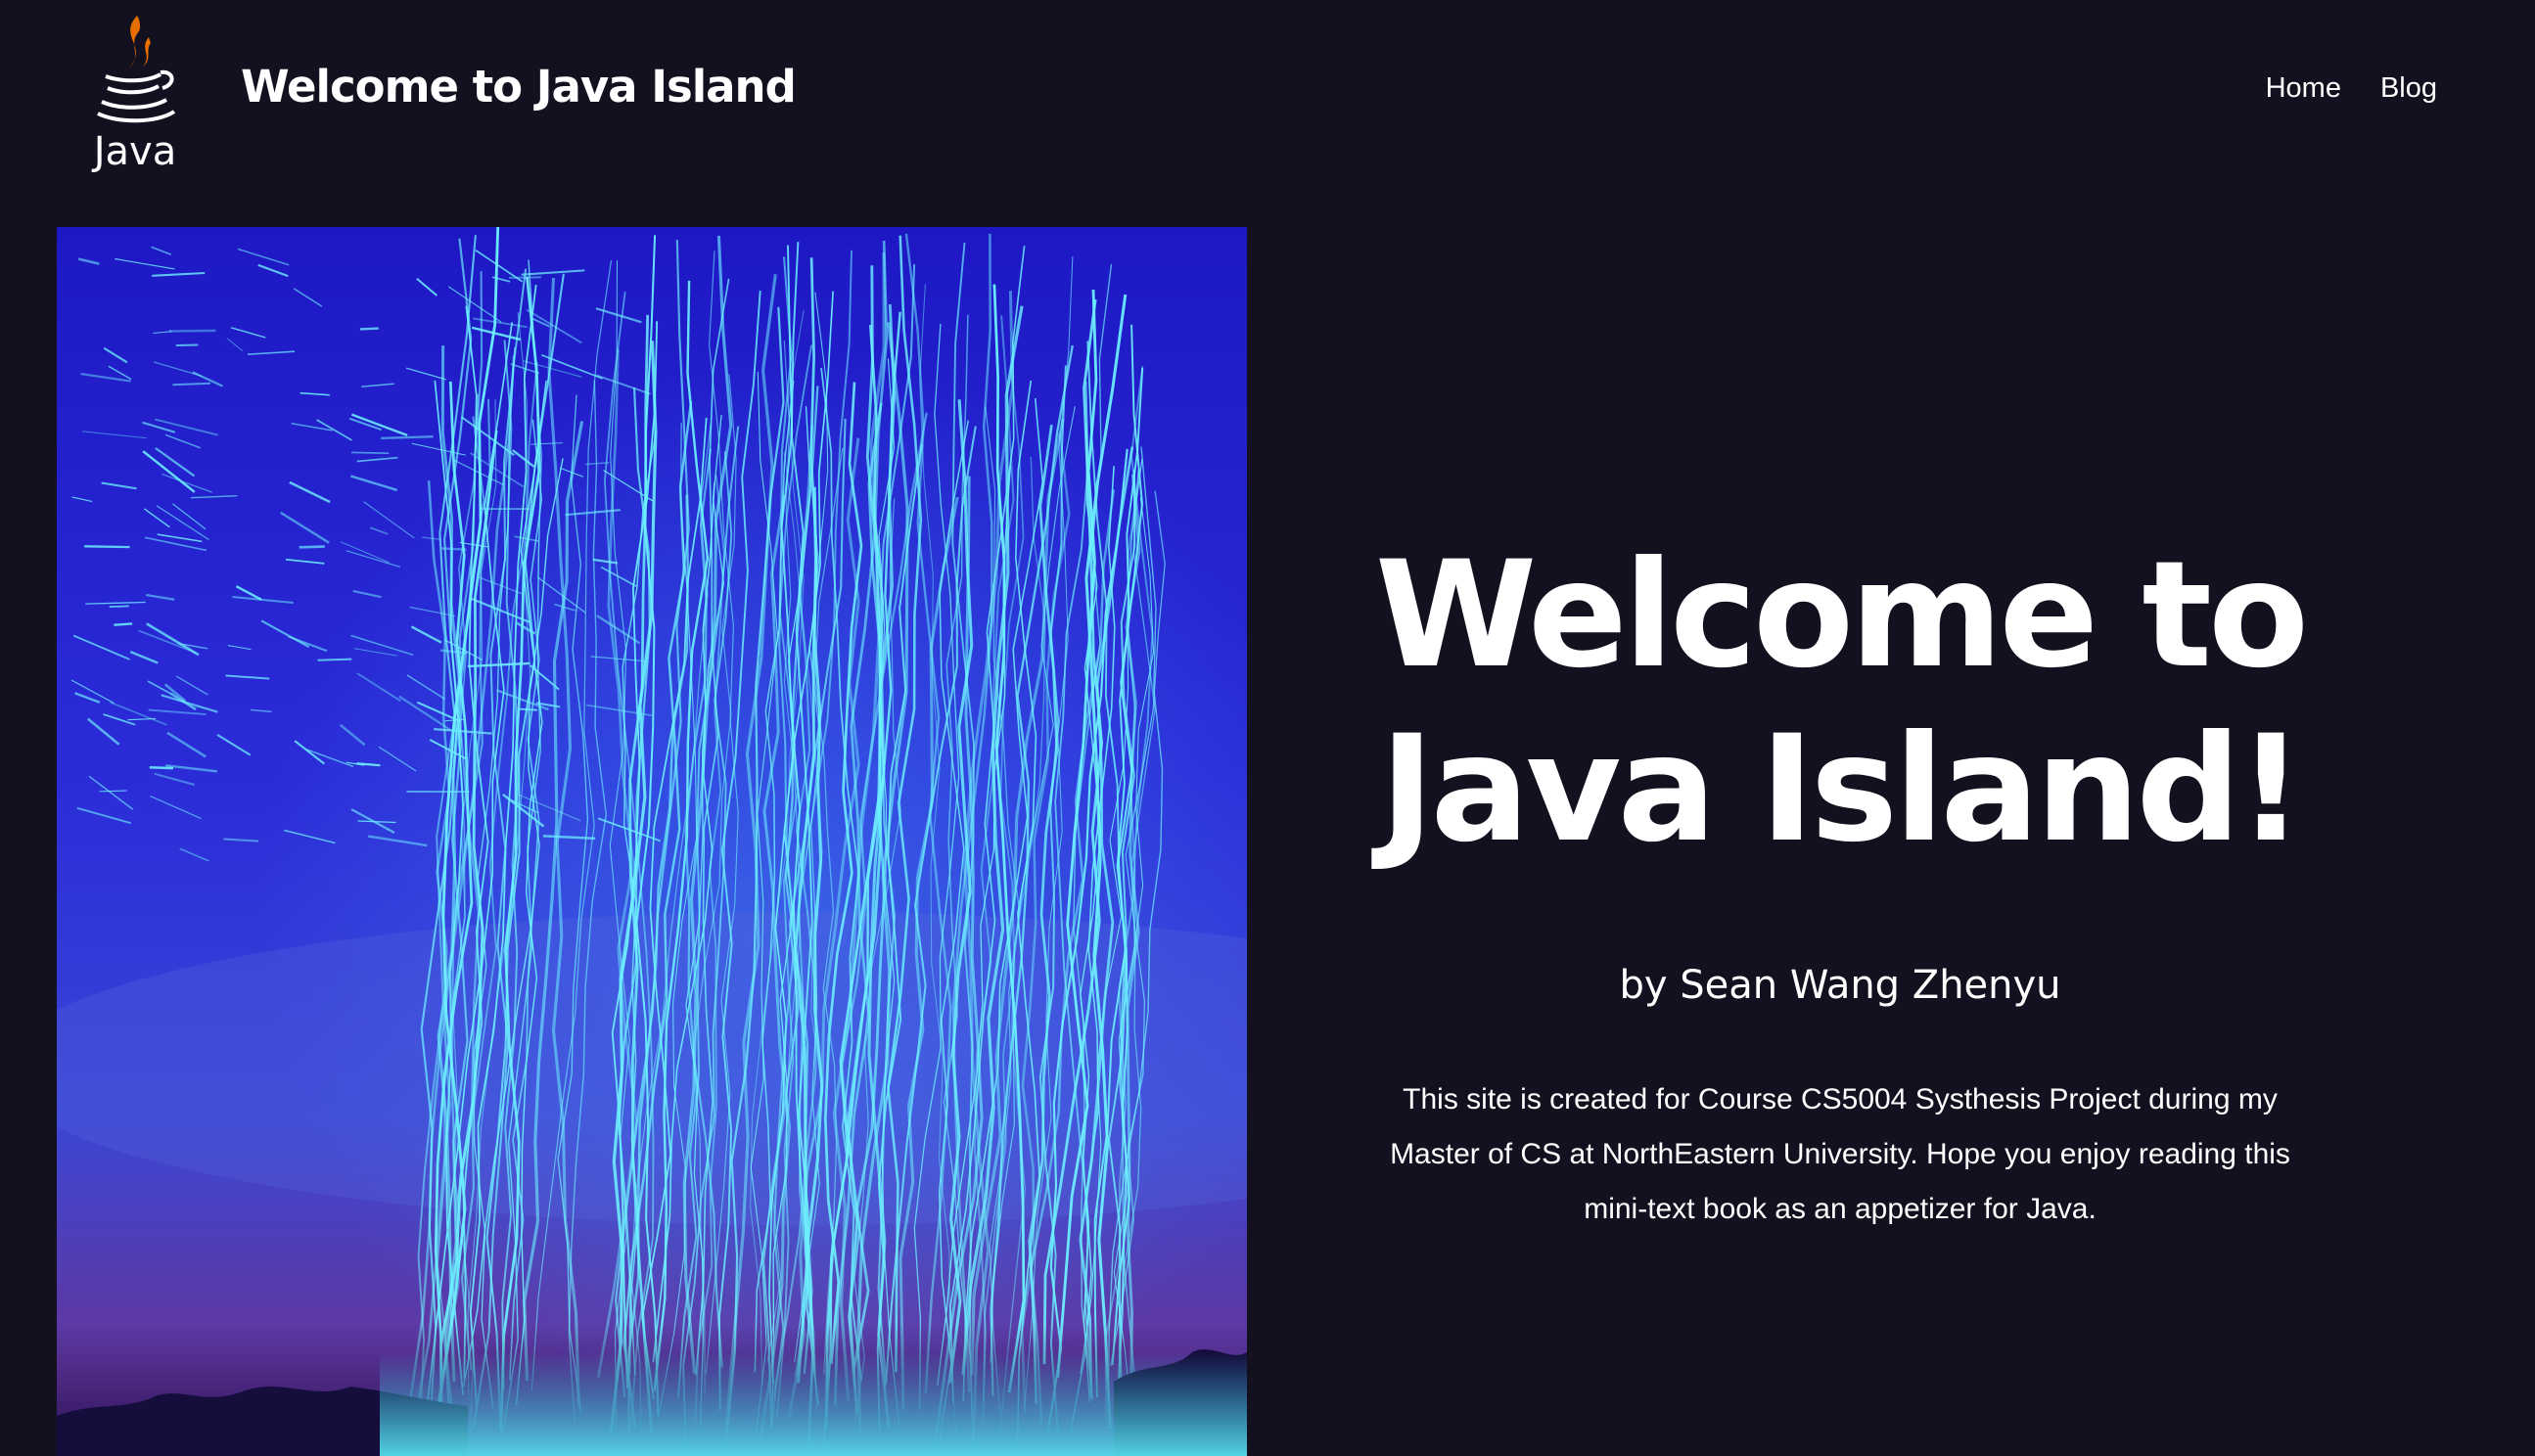 The height and width of the screenshot is (1456, 2535). What do you see at coordinates (814, 1404) in the screenshot?
I see `image-light-pool` at bounding box center [814, 1404].